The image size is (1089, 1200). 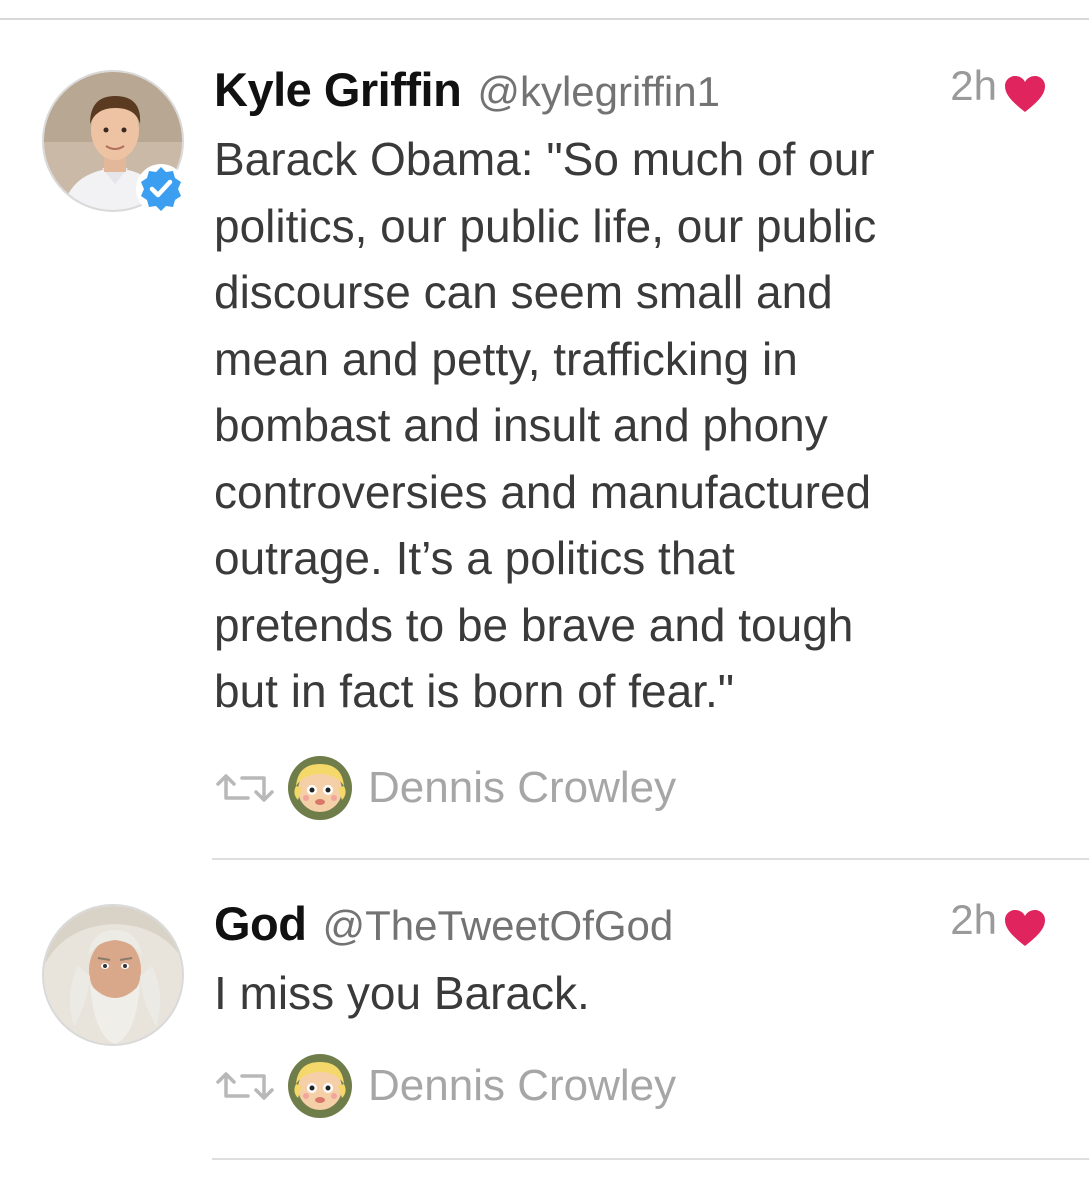 What do you see at coordinates (497, 926) in the screenshot?
I see `user-handle: @TheTweetOfGod` at bounding box center [497, 926].